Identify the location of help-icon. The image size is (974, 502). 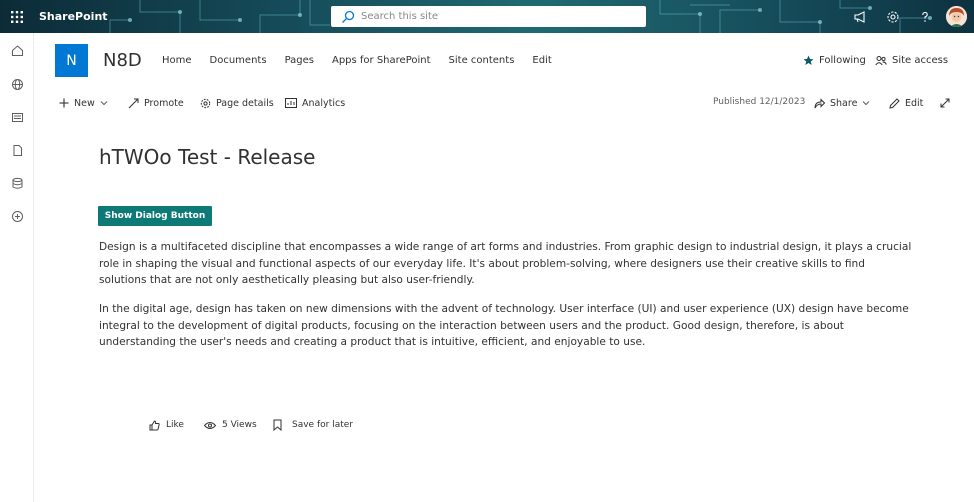
(925, 16).